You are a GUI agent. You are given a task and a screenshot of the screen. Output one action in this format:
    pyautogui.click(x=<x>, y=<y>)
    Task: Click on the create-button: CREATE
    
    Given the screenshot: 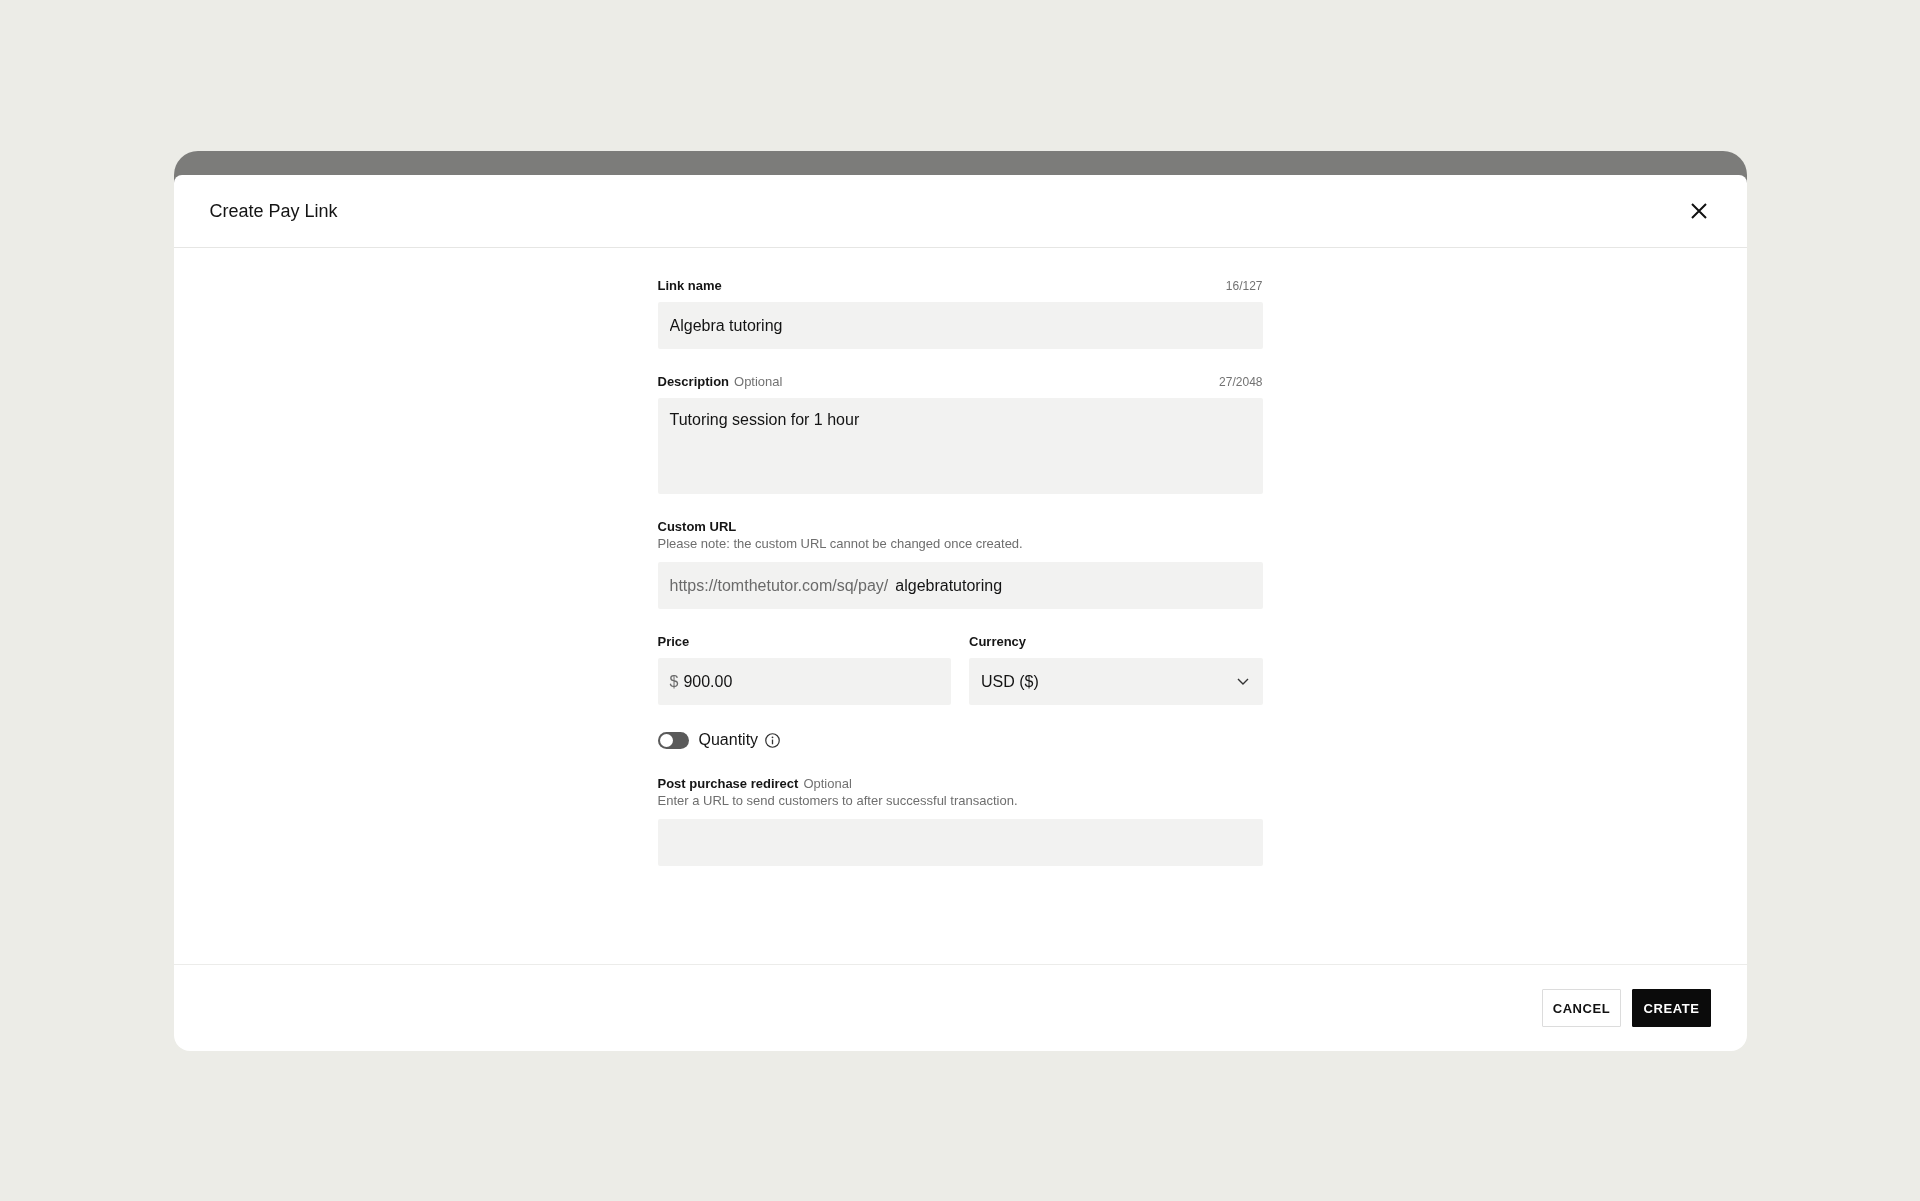 What is the action you would take?
    pyautogui.click(x=1671, y=1008)
    